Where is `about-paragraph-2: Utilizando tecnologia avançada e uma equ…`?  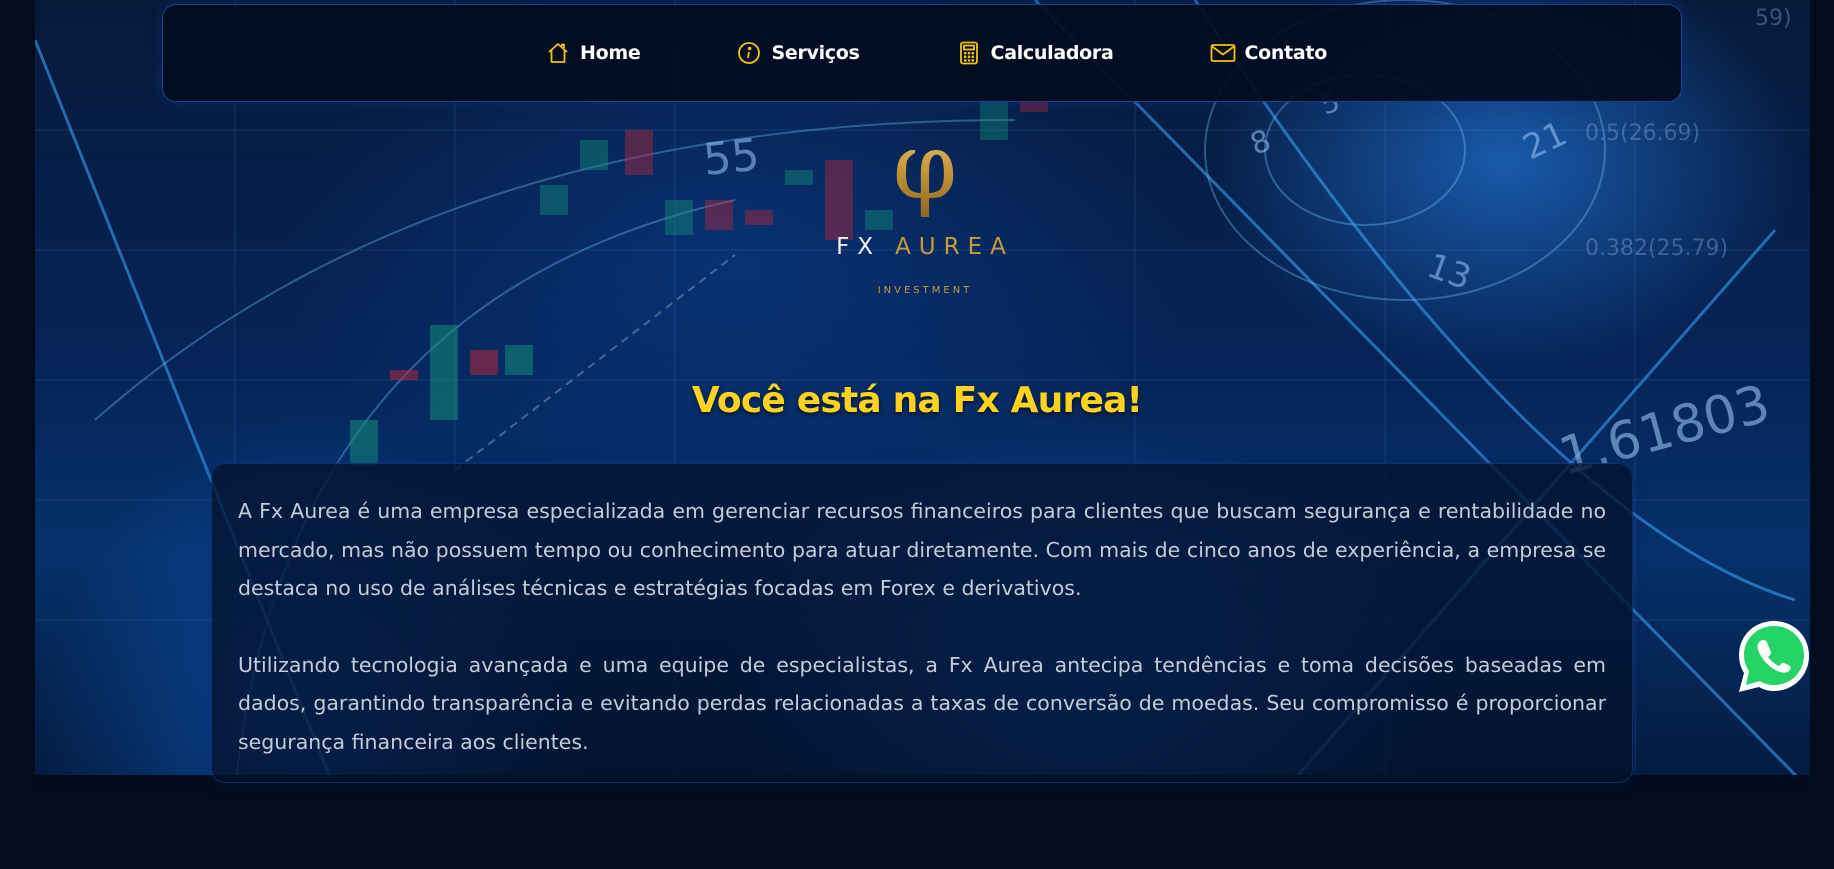 about-paragraph-2: Utilizando tecnologia avançada e uma equ… is located at coordinates (922, 703).